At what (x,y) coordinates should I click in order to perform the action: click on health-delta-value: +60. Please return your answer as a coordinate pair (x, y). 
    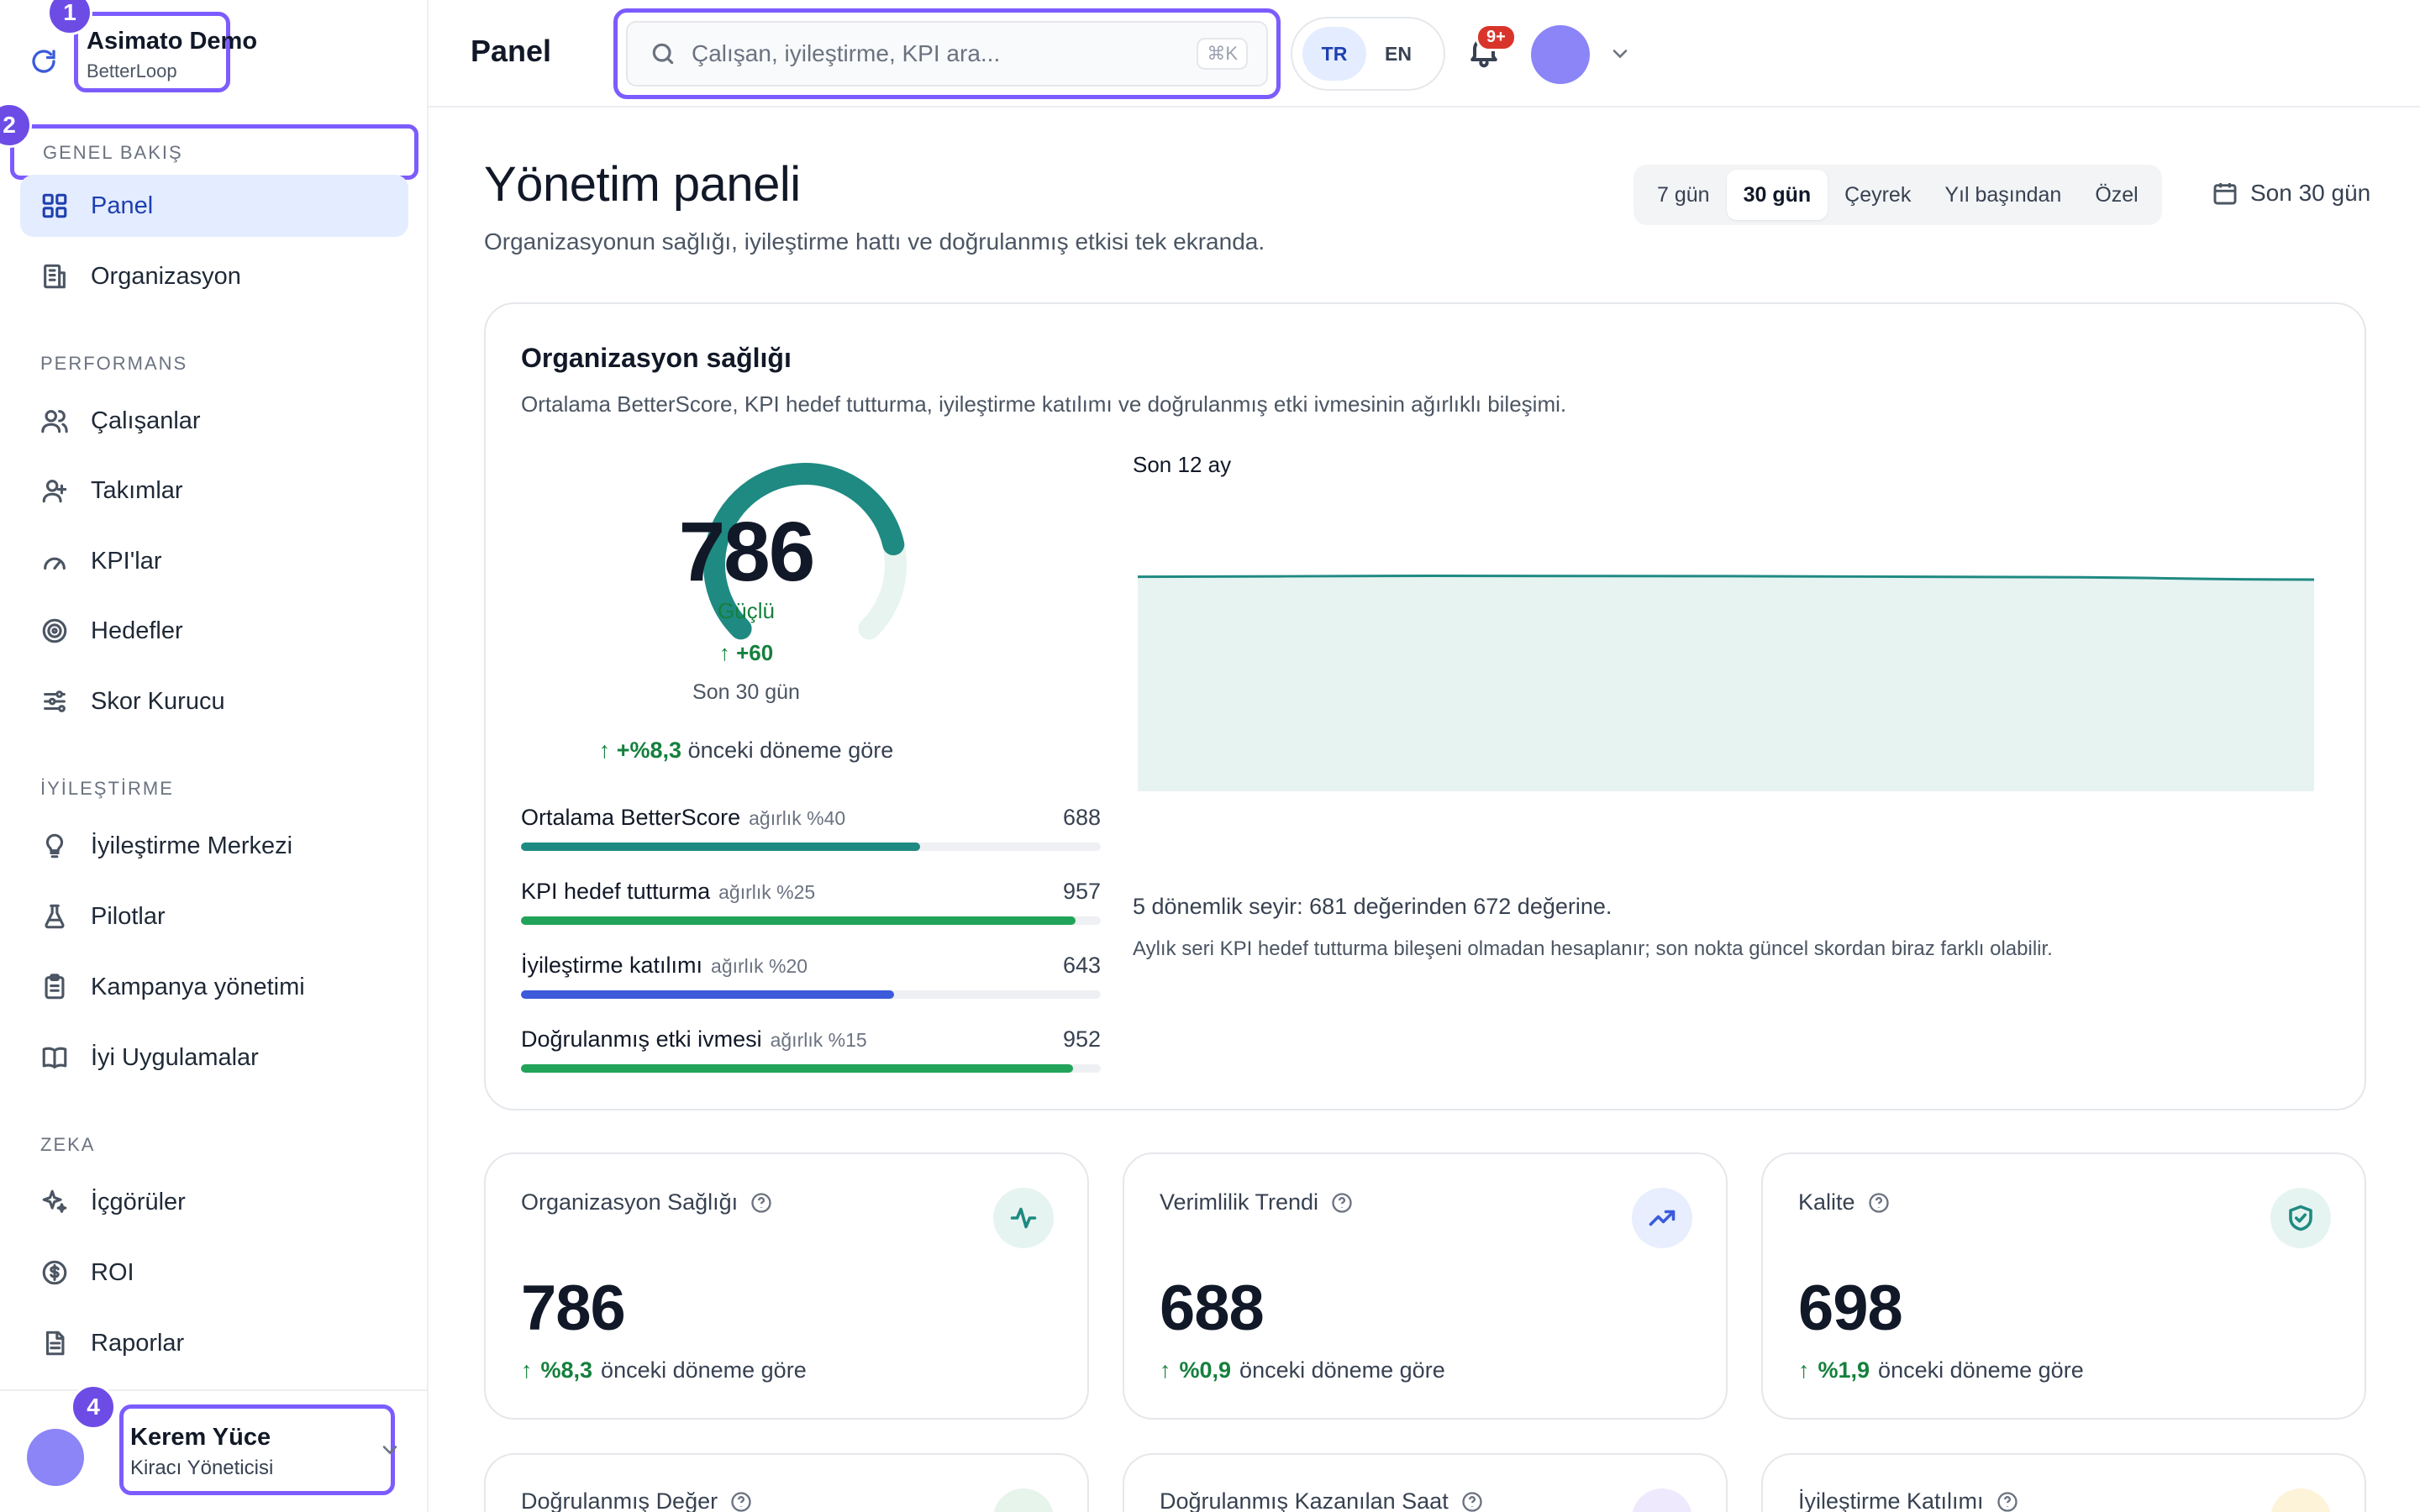
    Looking at the image, I should click on (755, 652).